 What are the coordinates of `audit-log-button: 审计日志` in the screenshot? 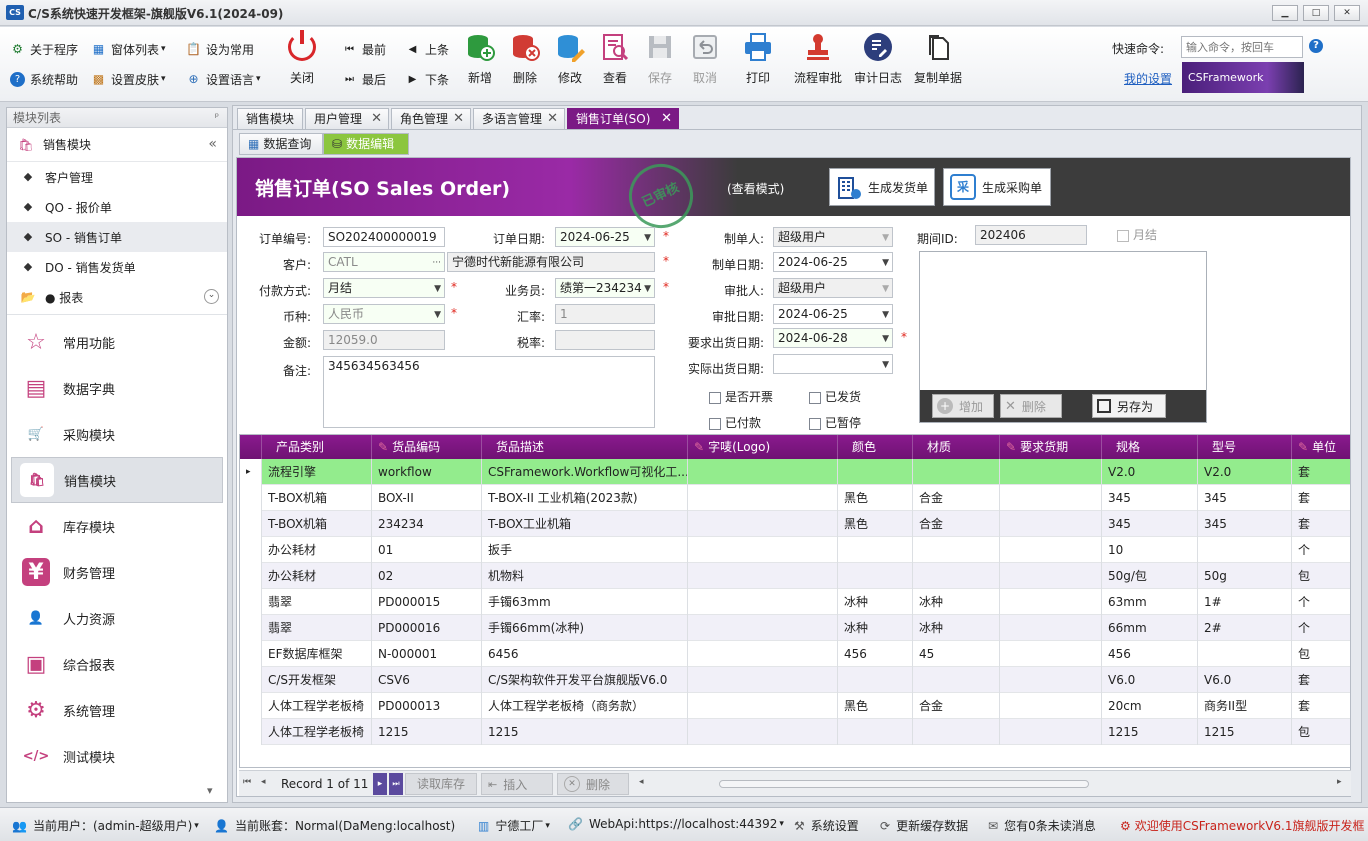 It's located at (878, 62).